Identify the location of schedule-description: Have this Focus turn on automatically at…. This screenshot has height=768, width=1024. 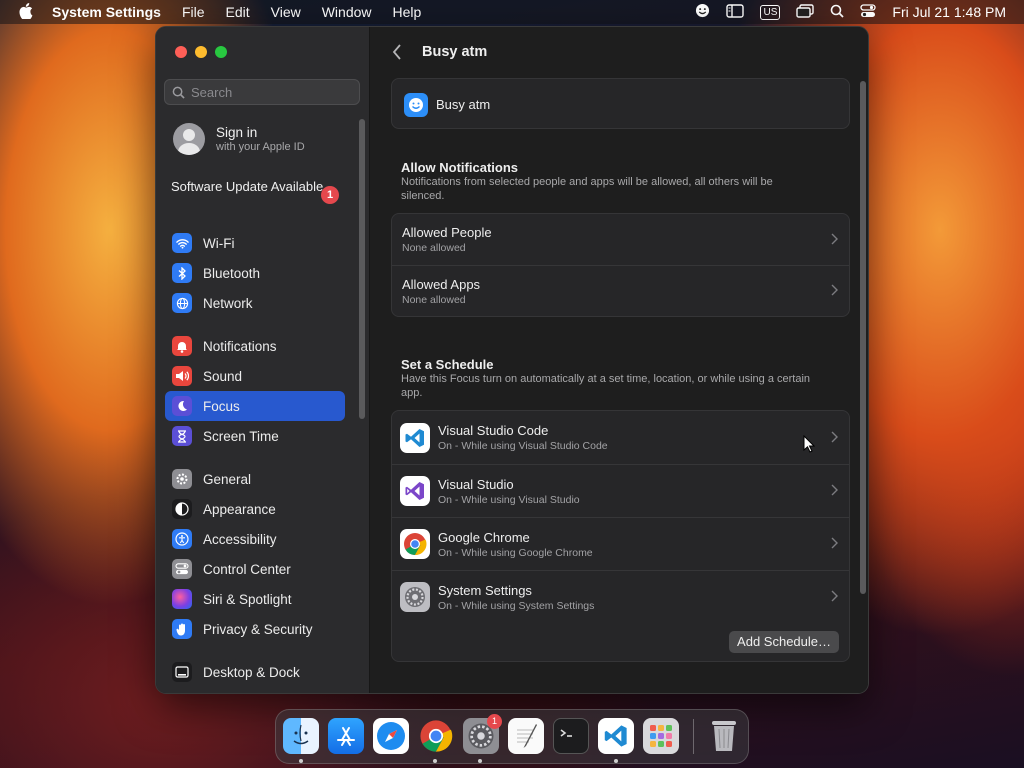
(606, 386).